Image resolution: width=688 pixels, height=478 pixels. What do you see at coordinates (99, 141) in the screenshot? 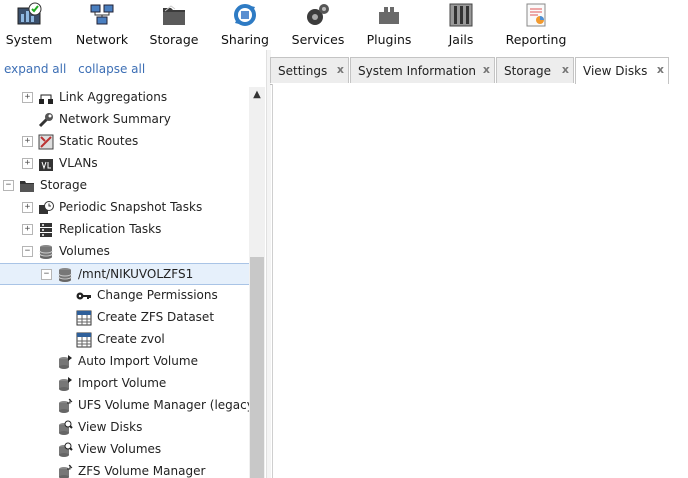
I see `tree-item-label: Static Routes` at bounding box center [99, 141].